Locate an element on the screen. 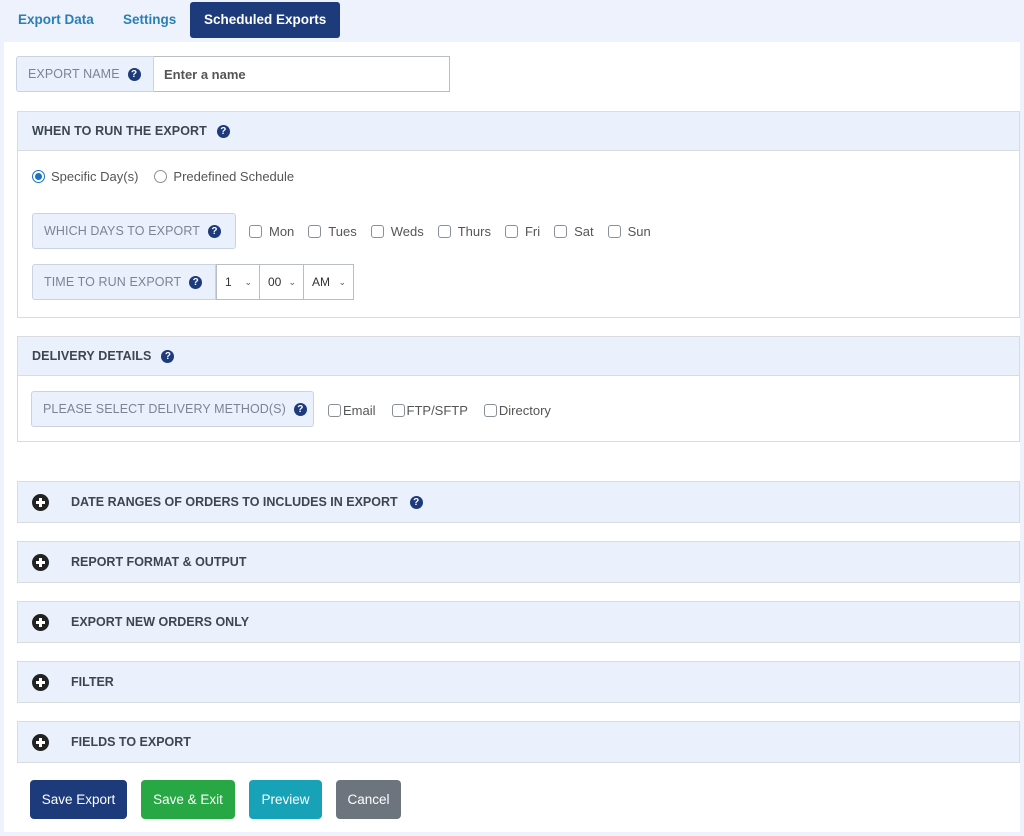  hour-value: 1 is located at coordinates (228, 282).